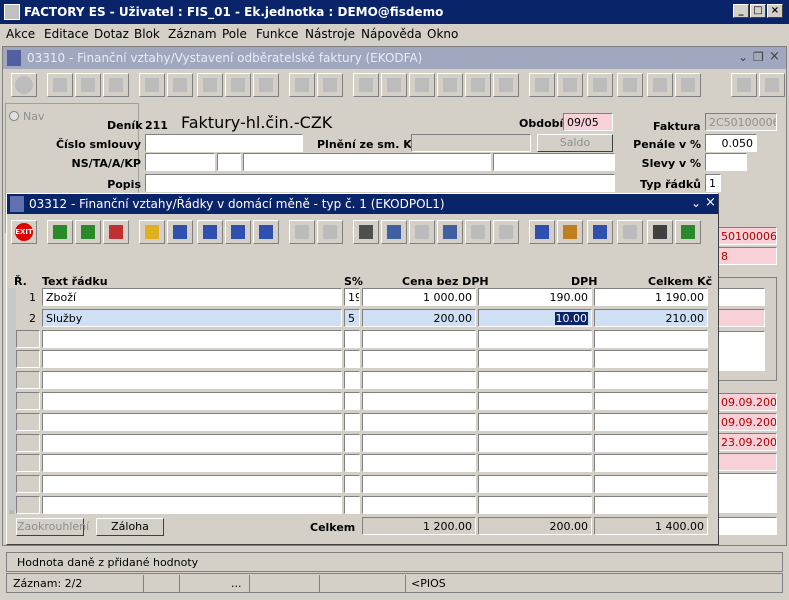 The height and width of the screenshot is (600, 789). Describe the element at coordinates (535, 318) in the screenshot. I see `cell-dph: 10.00` at that location.